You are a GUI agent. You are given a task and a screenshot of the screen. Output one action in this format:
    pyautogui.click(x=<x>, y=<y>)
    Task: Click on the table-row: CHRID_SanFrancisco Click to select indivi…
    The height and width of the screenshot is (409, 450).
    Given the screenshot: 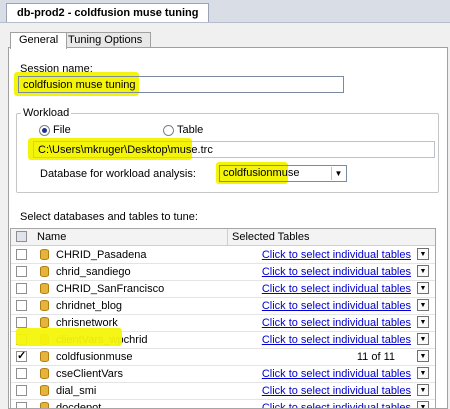 What is the action you would take?
    pyautogui.click(x=223, y=289)
    